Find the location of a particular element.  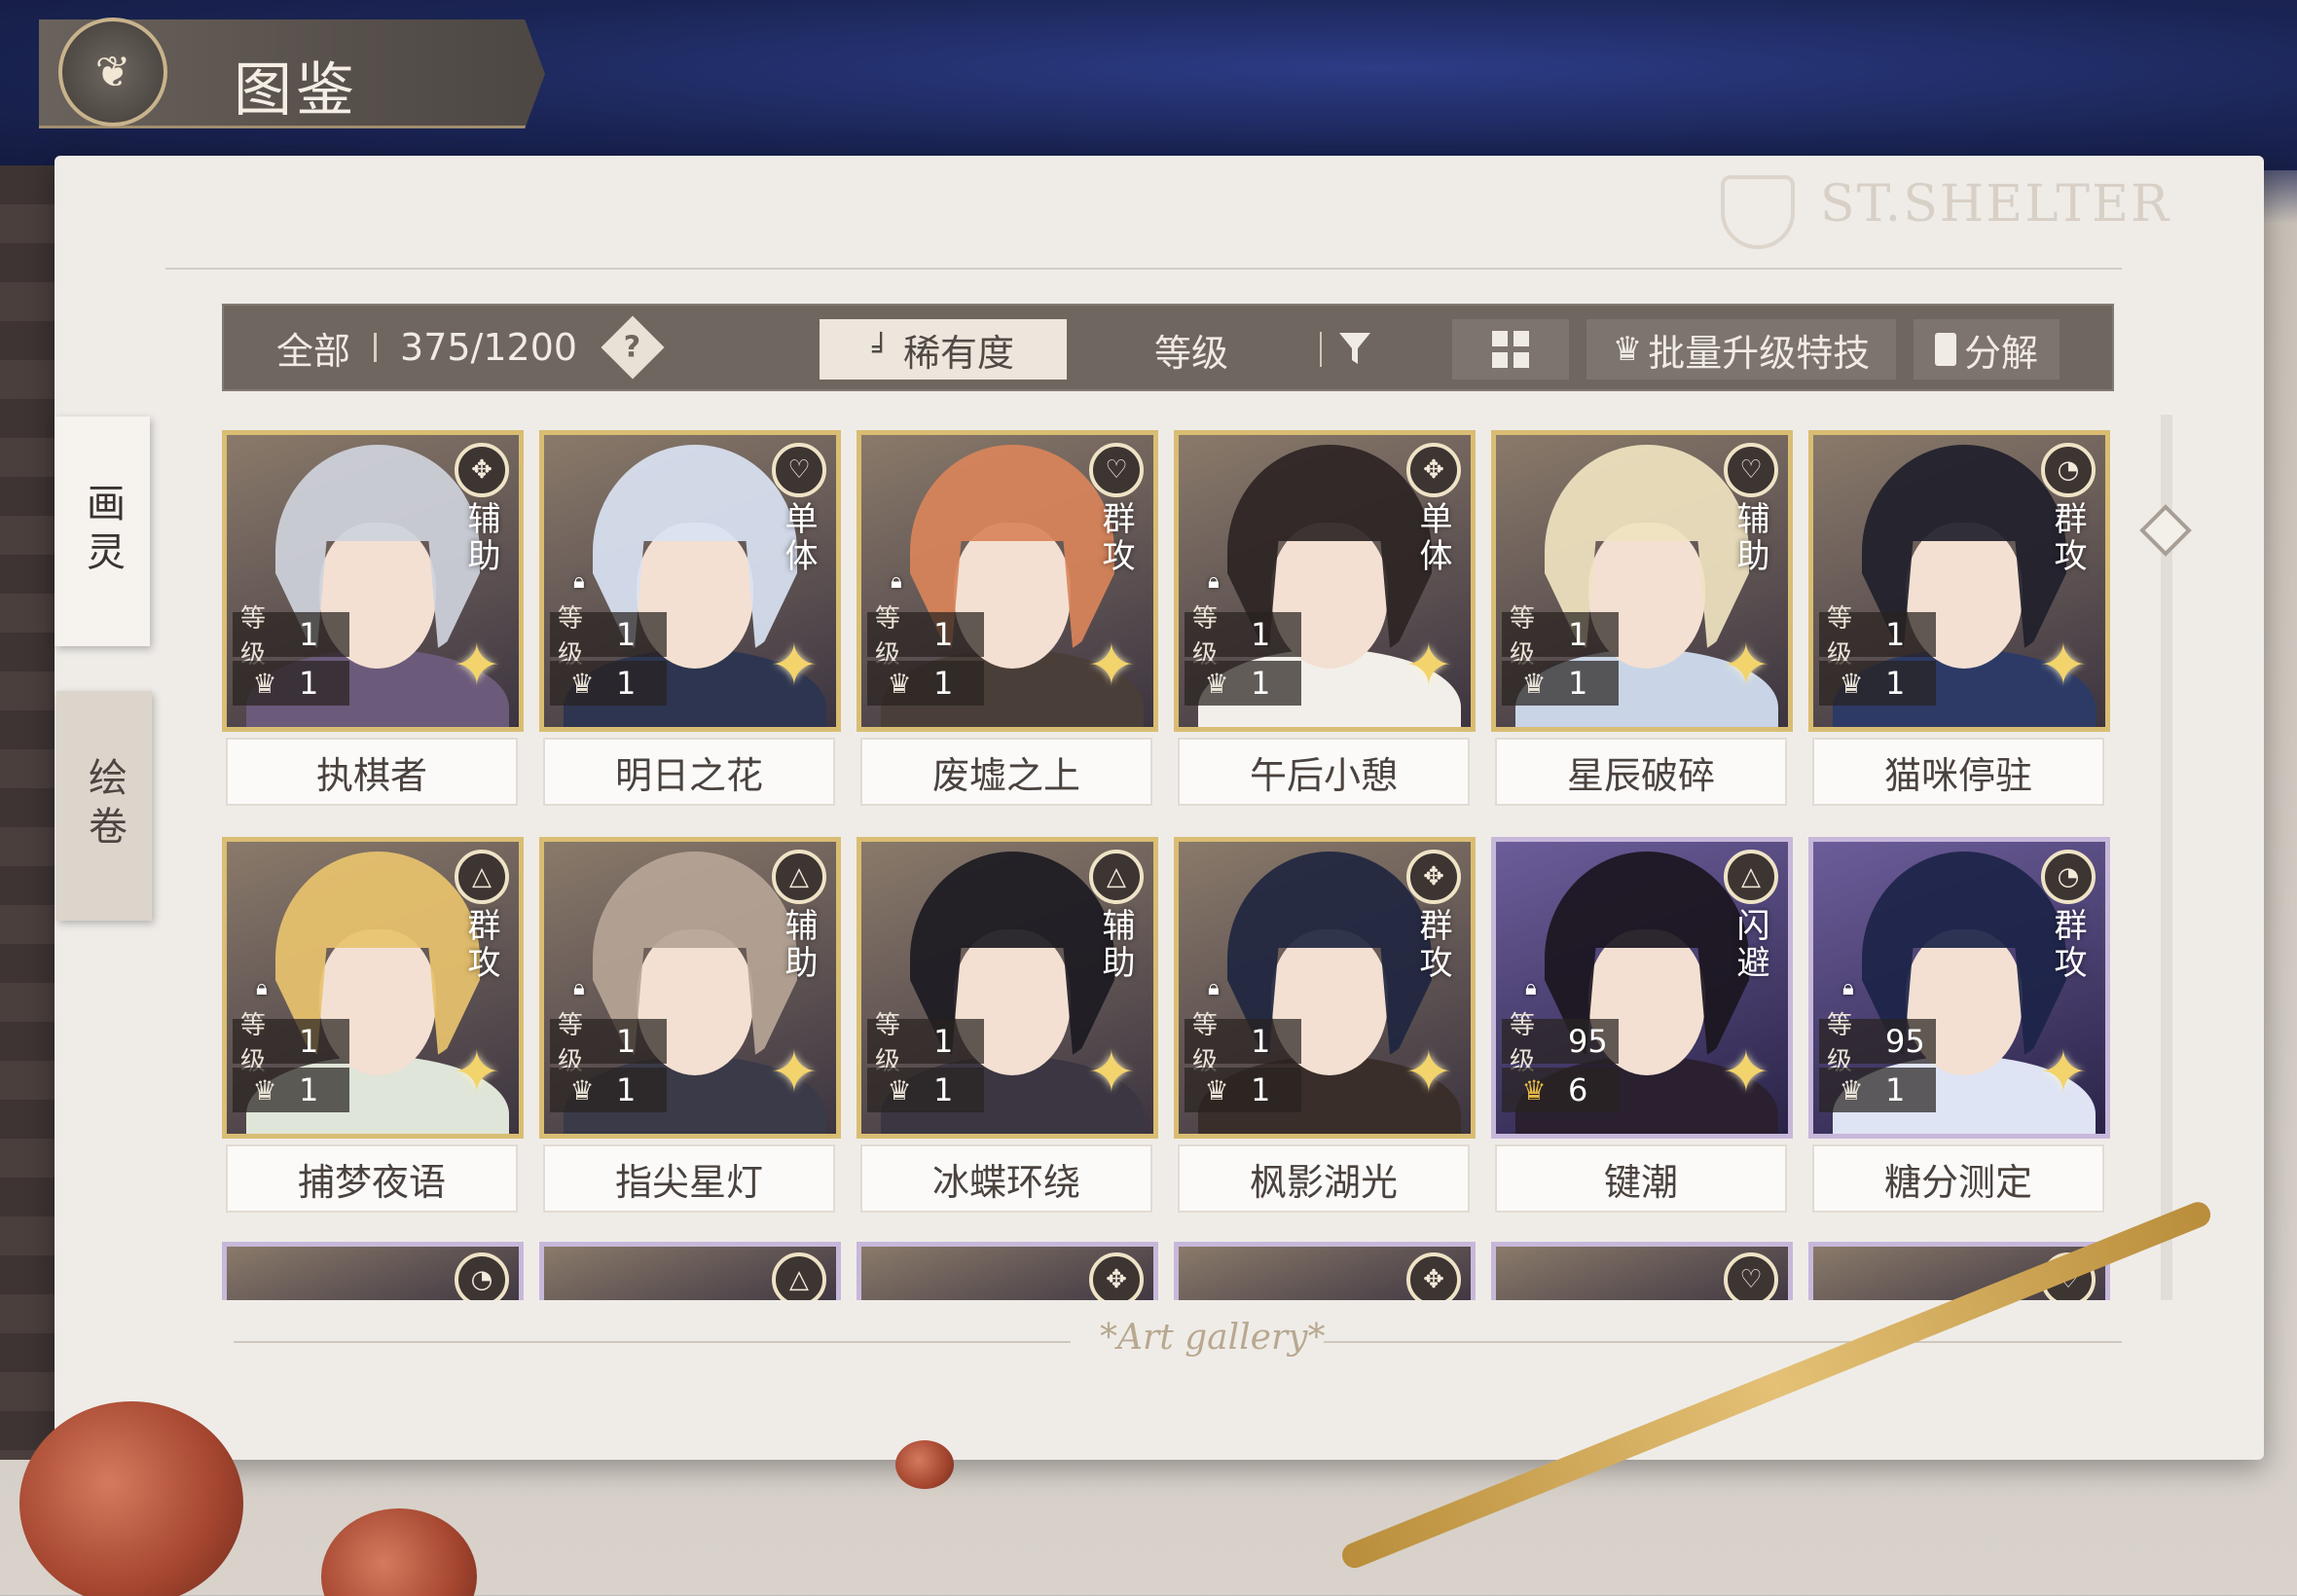

card-portrait: ◔ 群攻 🔒︎ 等级 95 ♛ 1 ✦ is located at coordinates (1959, 988).